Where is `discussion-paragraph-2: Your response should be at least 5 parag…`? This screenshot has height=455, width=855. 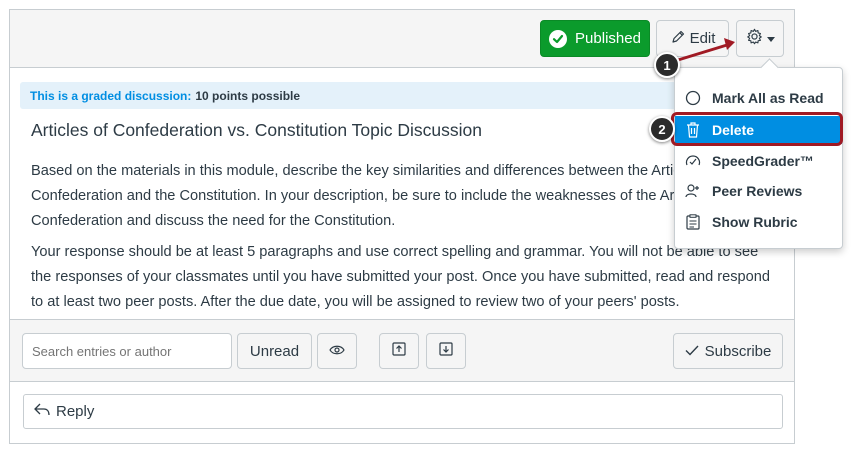
discussion-paragraph-2: Your response should be at least 5 parag… is located at coordinates (401, 277).